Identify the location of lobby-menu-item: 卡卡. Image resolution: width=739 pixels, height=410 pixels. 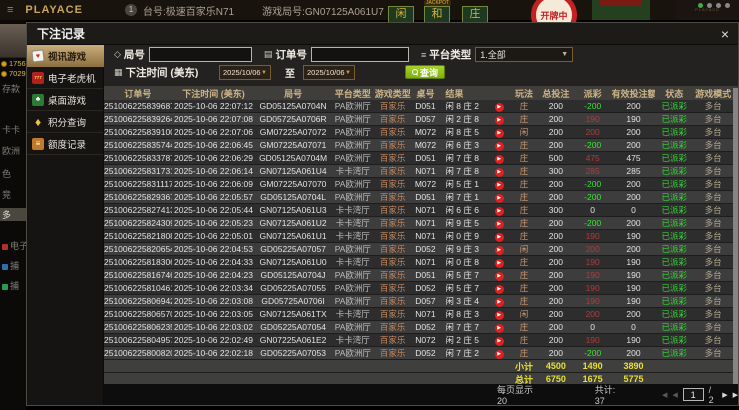
(11, 129).